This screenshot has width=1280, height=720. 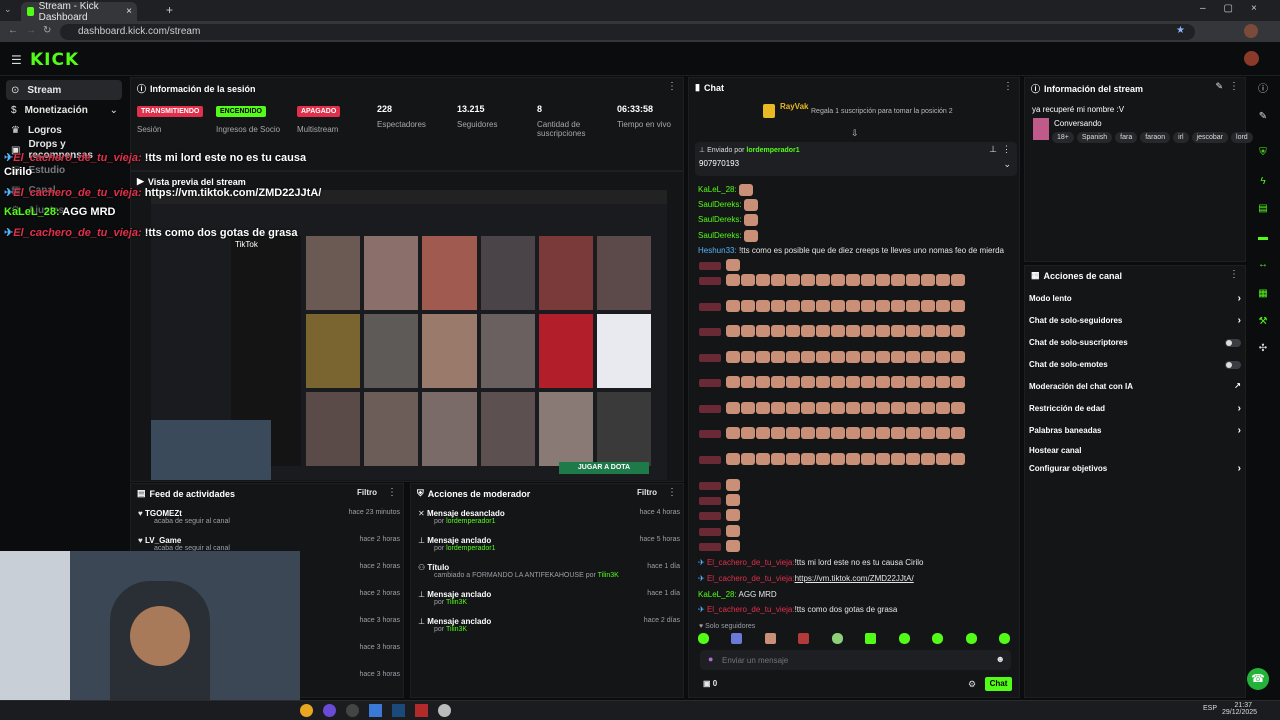 I want to click on action-goals: Configurar objetivos ›, so click(x=1135, y=470).